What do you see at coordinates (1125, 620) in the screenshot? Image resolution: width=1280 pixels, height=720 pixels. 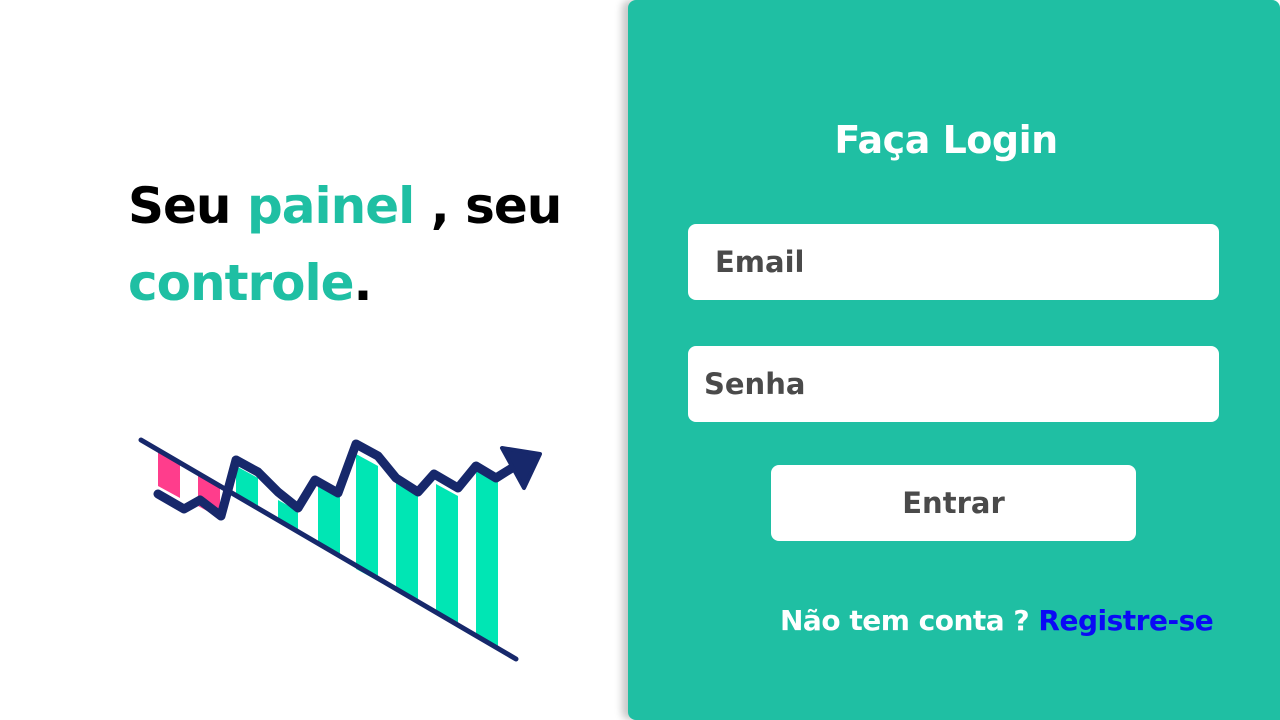 I see `register-link: Registre-se` at bounding box center [1125, 620].